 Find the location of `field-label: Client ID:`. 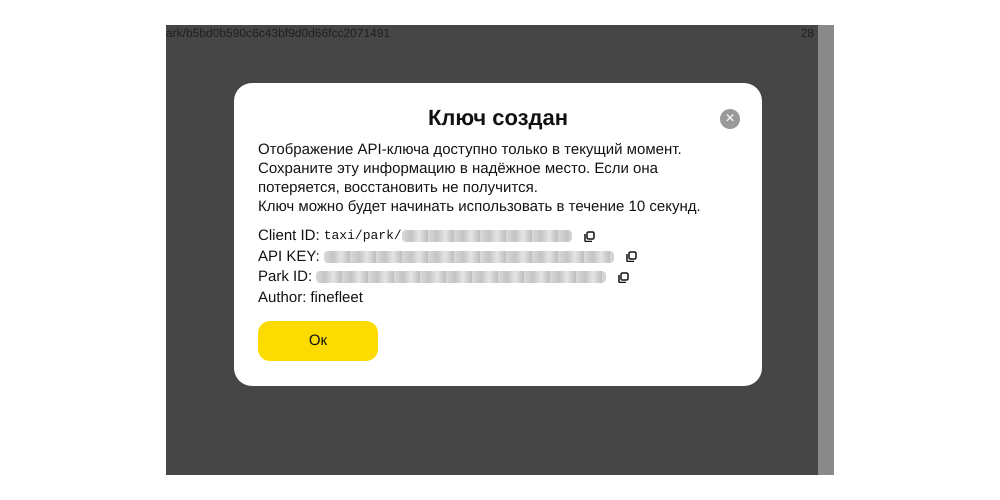

field-label: Client ID: is located at coordinates (289, 236).